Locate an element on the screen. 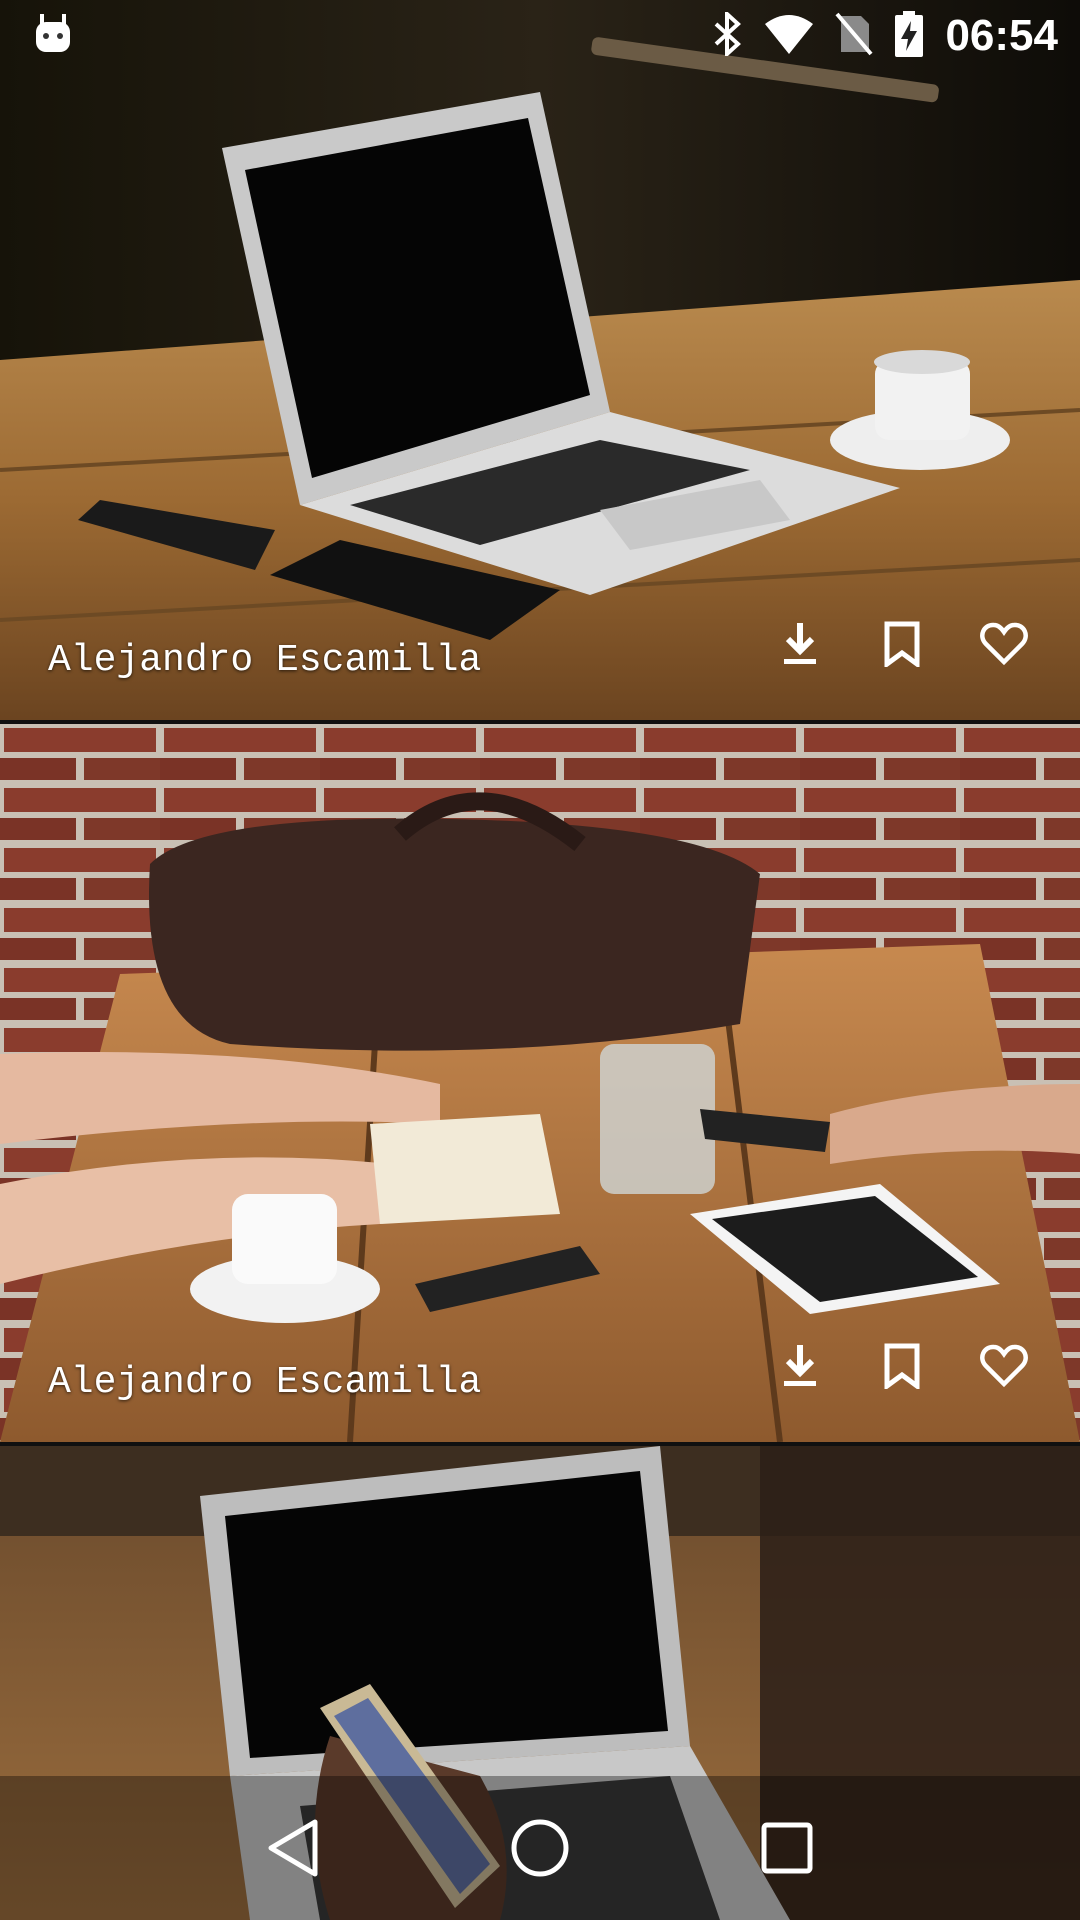 The height and width of the screenshot is (1920, 1080). status-time: 06:54 is located at coordinates (1001, 35).